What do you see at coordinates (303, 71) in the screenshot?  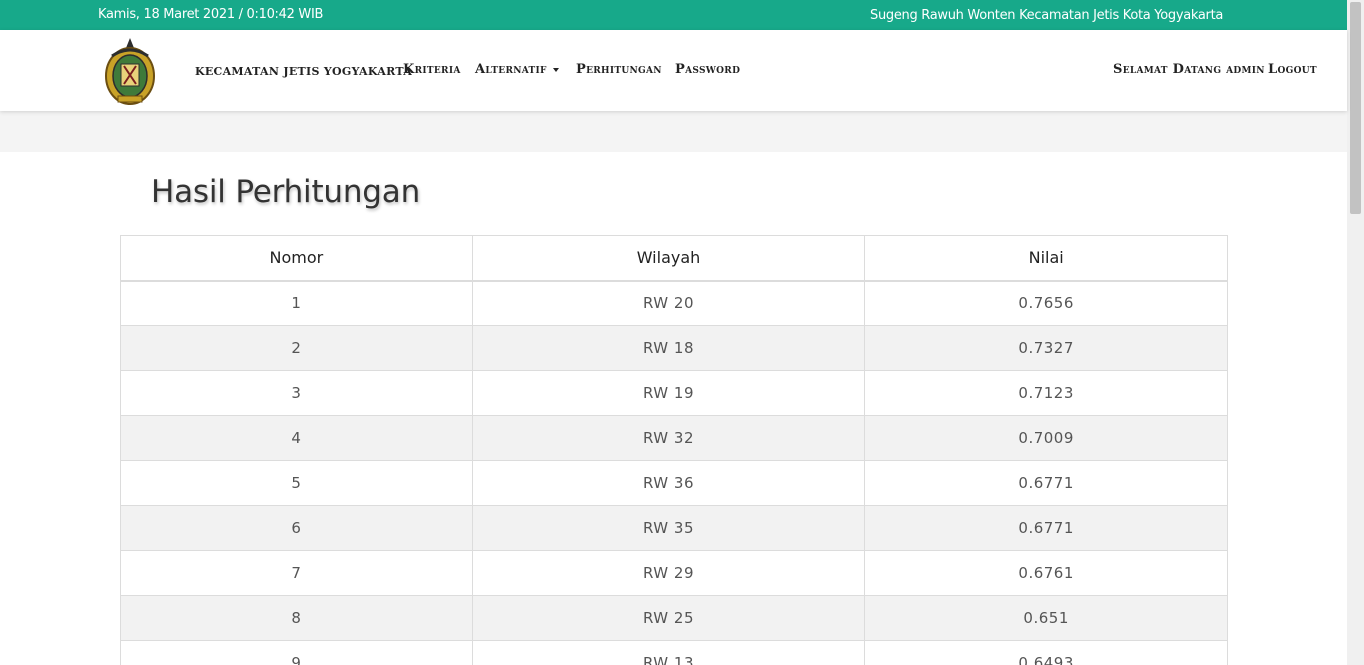 I see `nav-brand-link: KECAMATAN JETIS YOGYAKARTA` at bounding box center [303, 71].